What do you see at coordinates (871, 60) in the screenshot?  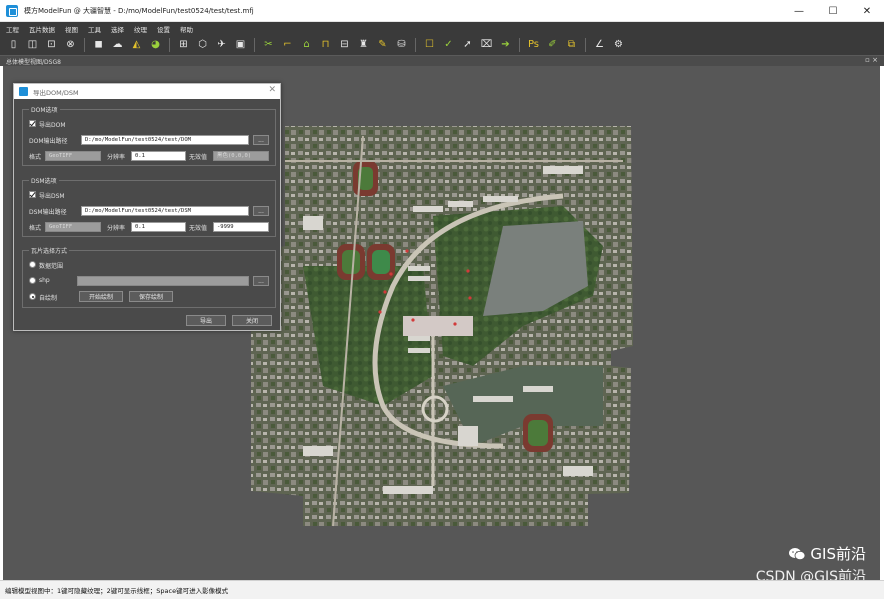 I see `view-controls: ▫ ×` at bounding box center [871, 60].